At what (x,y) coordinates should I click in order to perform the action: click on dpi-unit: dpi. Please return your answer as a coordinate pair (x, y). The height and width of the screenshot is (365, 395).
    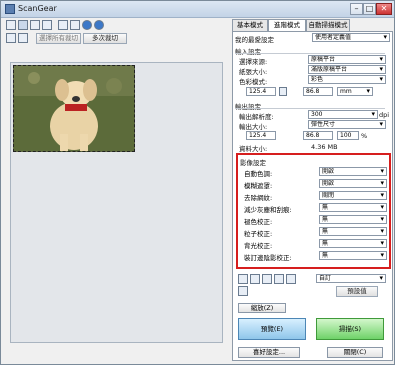
    Looking at the image, I should click on (384, 115).